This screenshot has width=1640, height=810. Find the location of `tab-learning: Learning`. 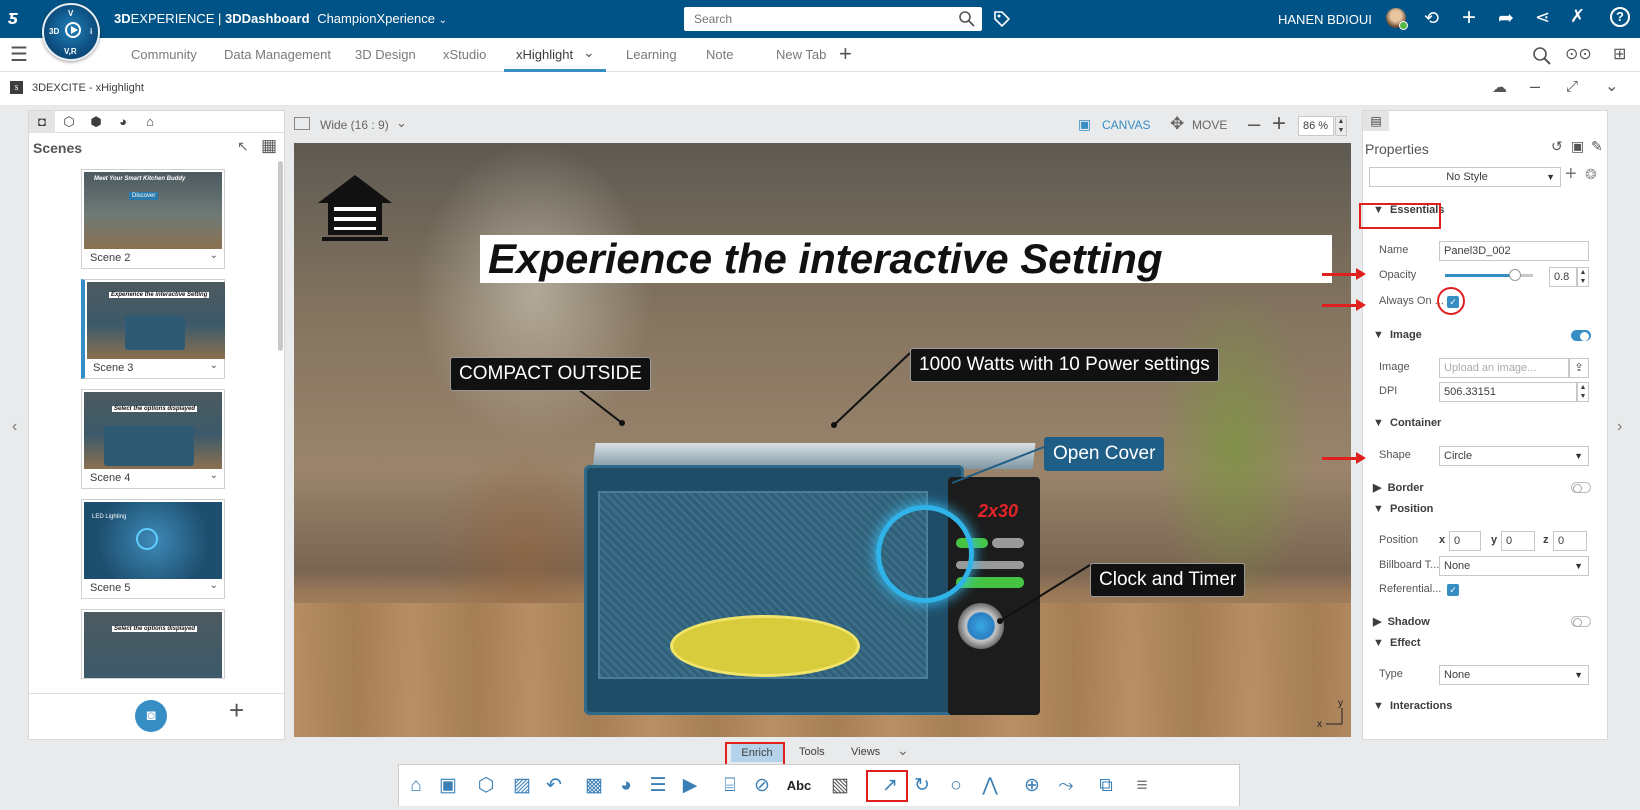

tab-learning: Learning is located at coordinates (651, 54).